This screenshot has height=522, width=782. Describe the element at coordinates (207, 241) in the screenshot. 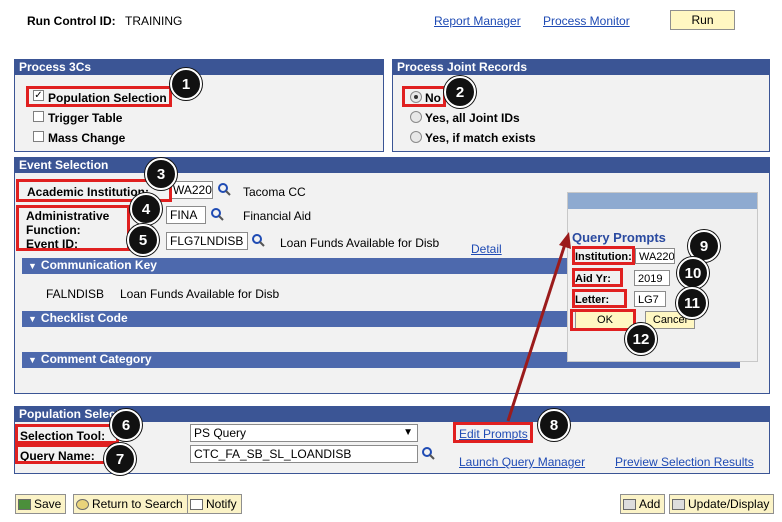

I see `event-id-input: FLG7LNDISB` at that location.